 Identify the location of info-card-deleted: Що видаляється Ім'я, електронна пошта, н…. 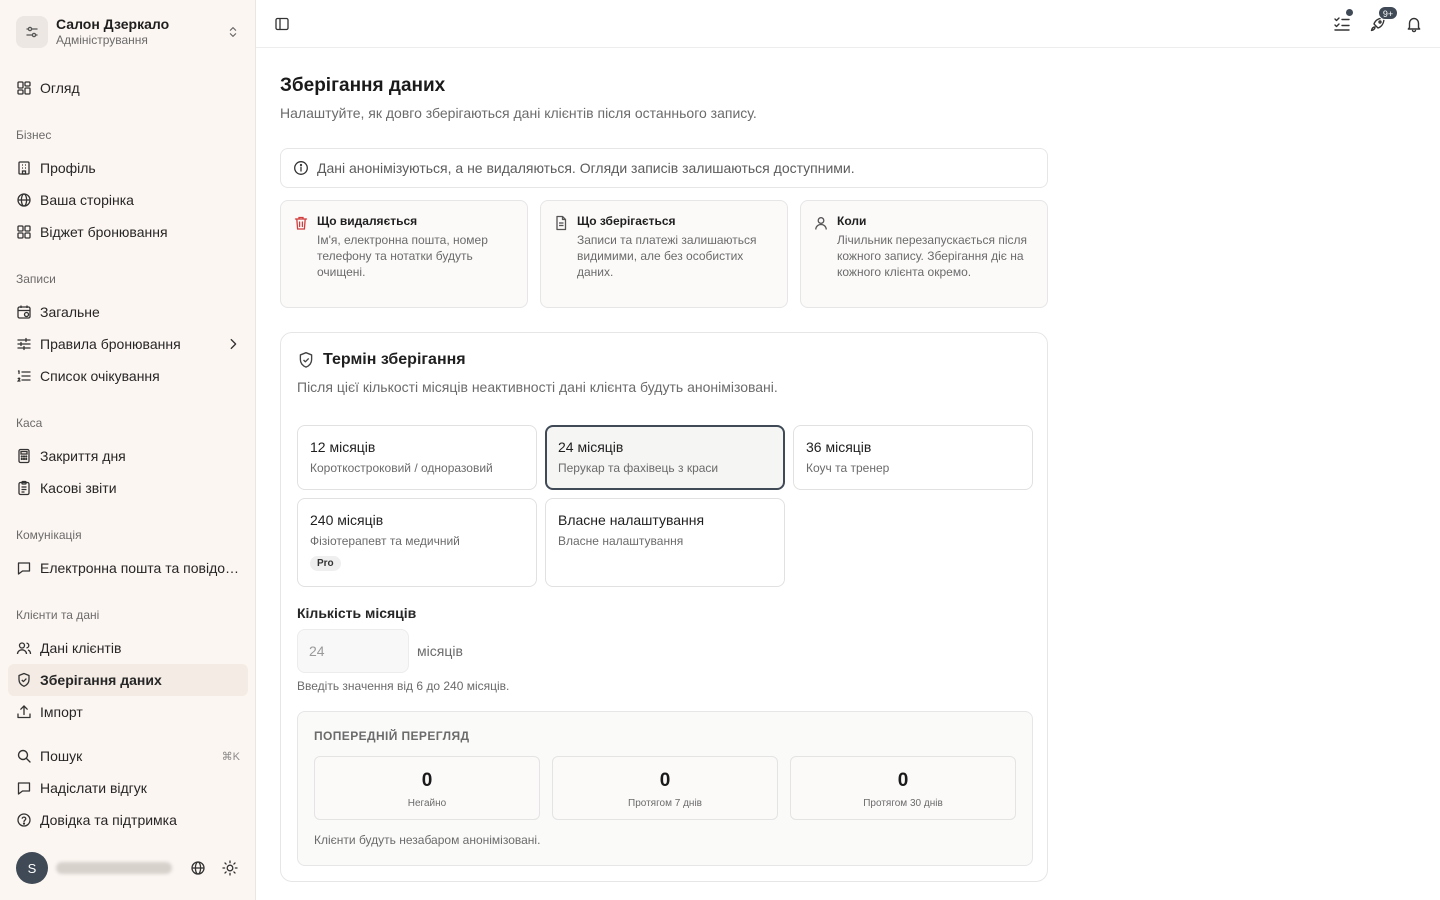
(404, 254).